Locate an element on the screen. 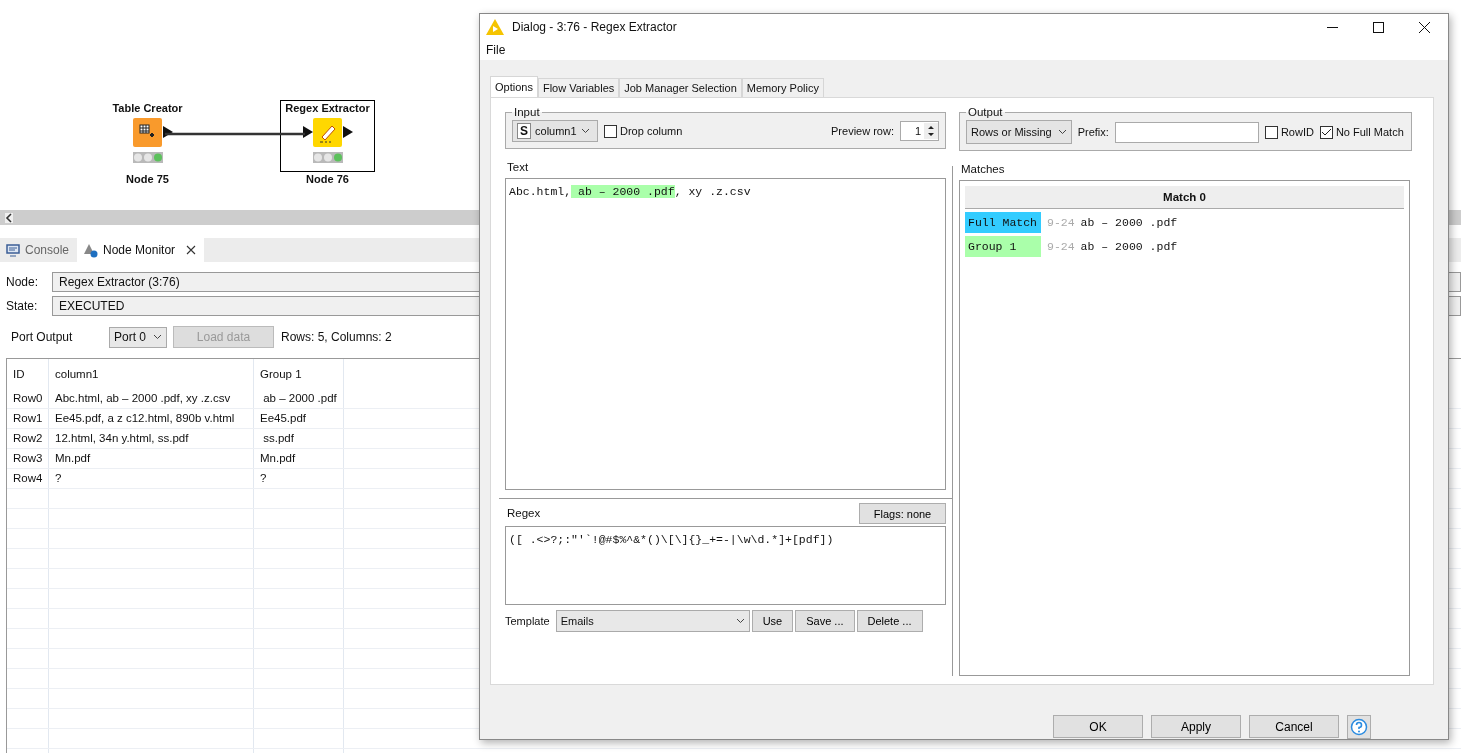  output-mode-dropdown: Rows or Missing is located at coordinates (1019, 132).